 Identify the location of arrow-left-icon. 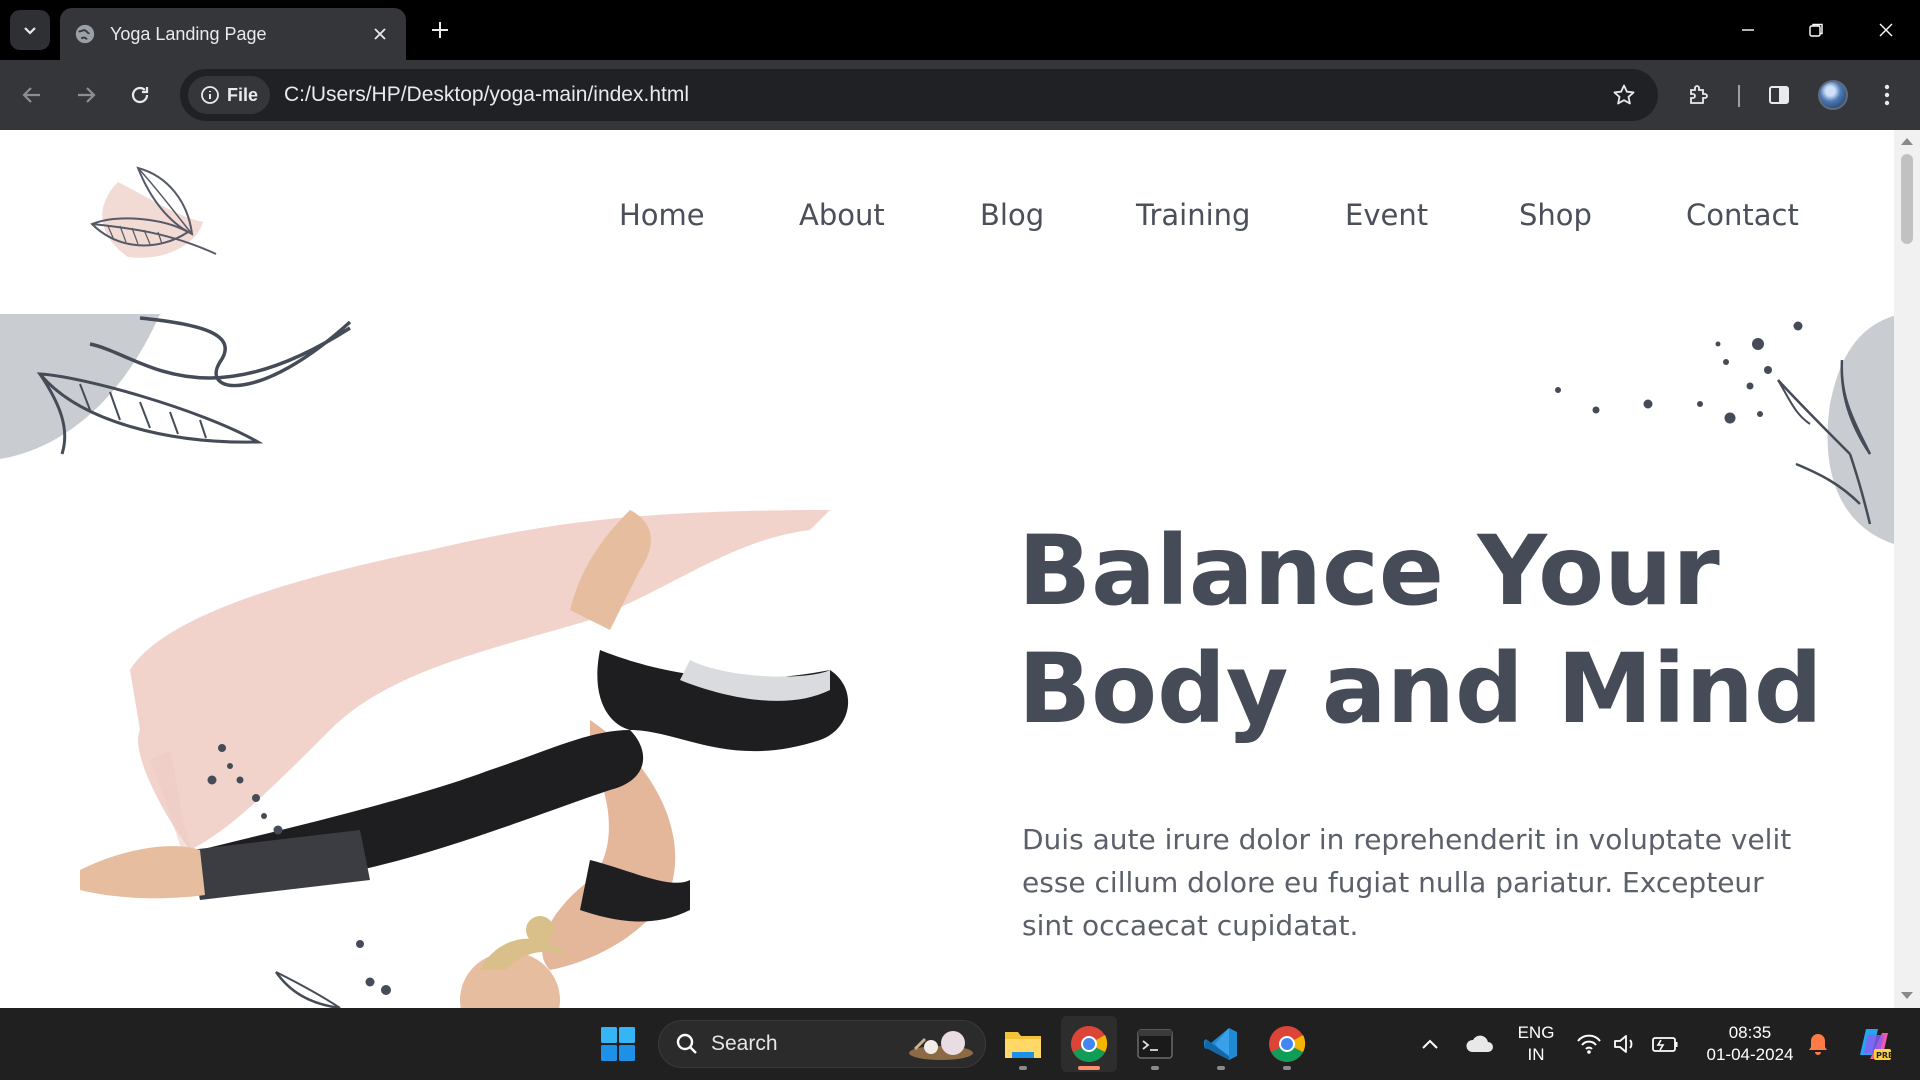
(31, 95).